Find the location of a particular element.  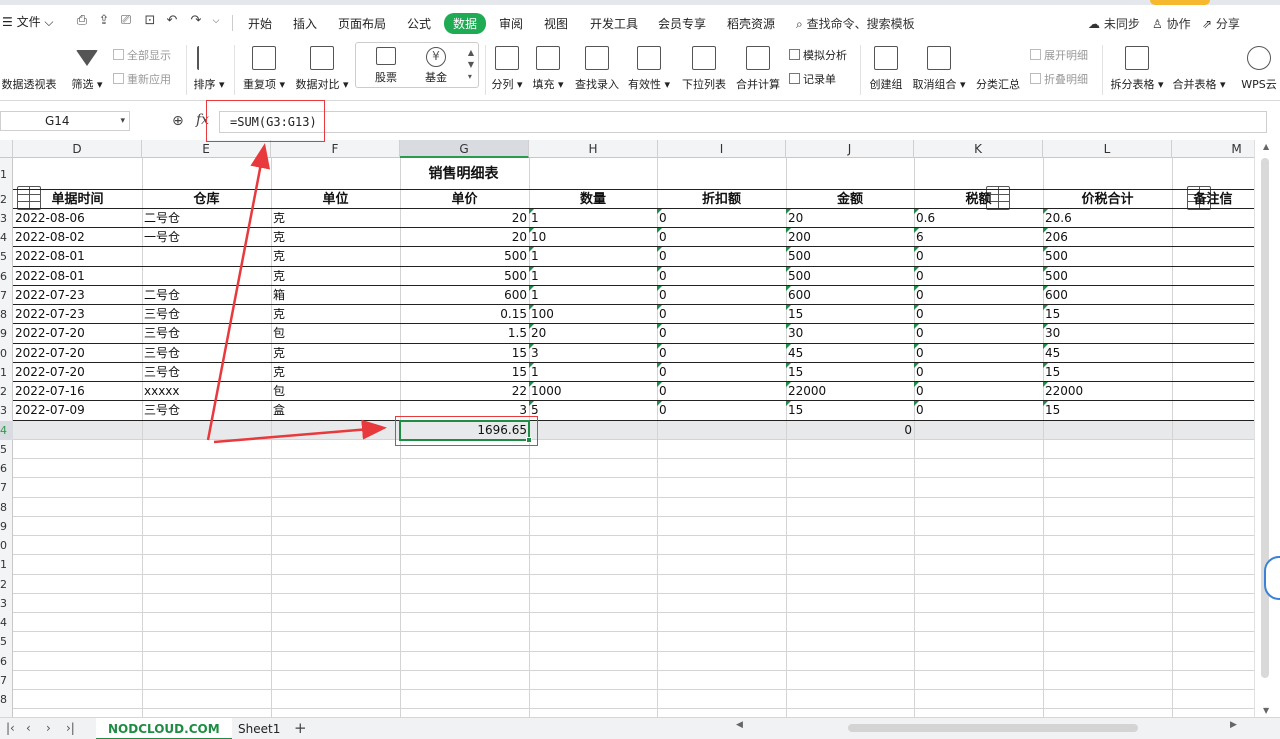

stock-button: 股票 is located at coordinates (386, 66).